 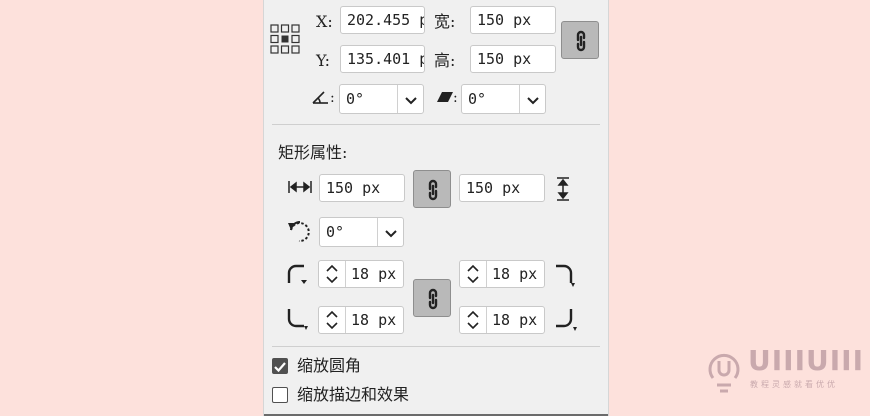 I want to click on corner-bottom-left-value: 18 px, so click(x=374, y=320).